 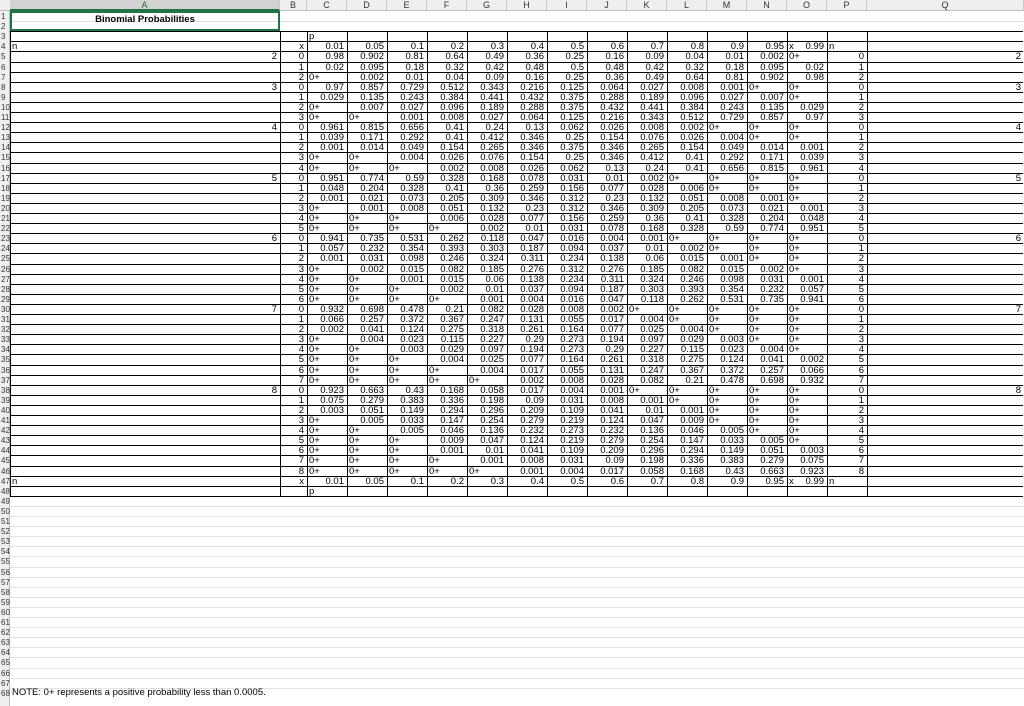 I want to click on column-header-d: D, so click(x=367, y=5).